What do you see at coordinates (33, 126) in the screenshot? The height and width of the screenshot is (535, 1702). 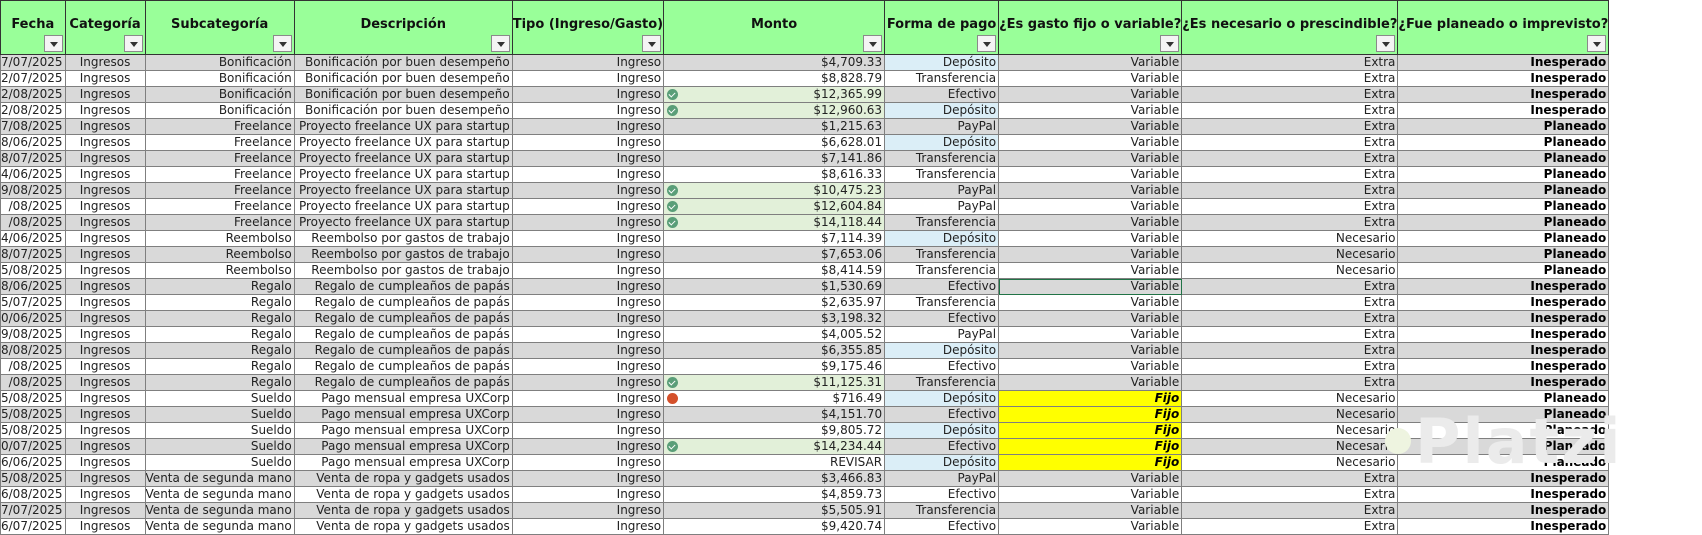 I see `cell-date: 7/08/2025` at bounding box center [33, 126].